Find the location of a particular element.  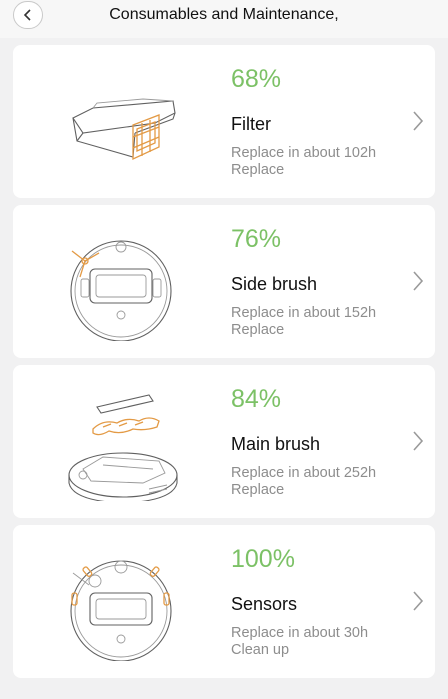

side-brush-percent: 76% is located at coordinates (256, 239).